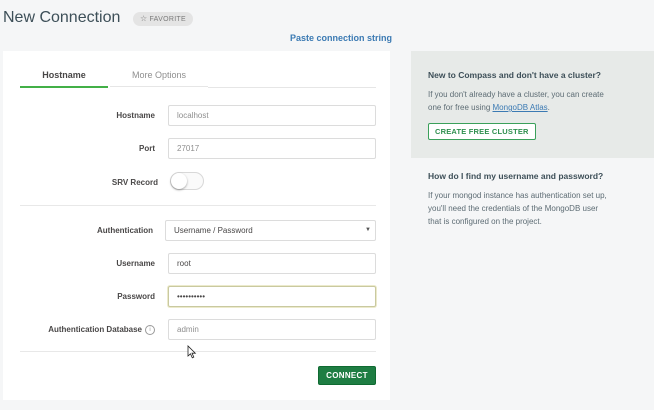 This screenshot has height=410, width=654. Describe the element at coordinates (179, 181) in the screenshot. I see `toggle-knob` at that location.